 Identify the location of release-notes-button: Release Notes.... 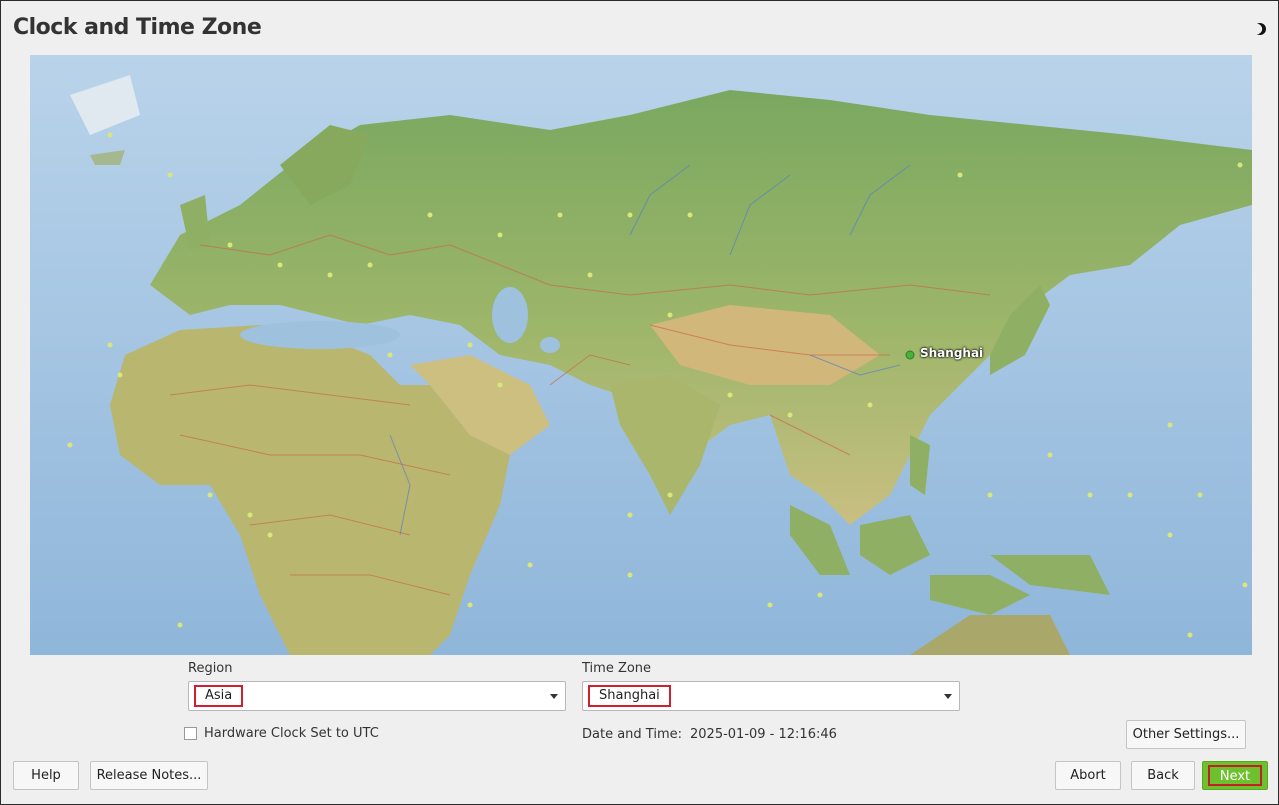
(149, 775).